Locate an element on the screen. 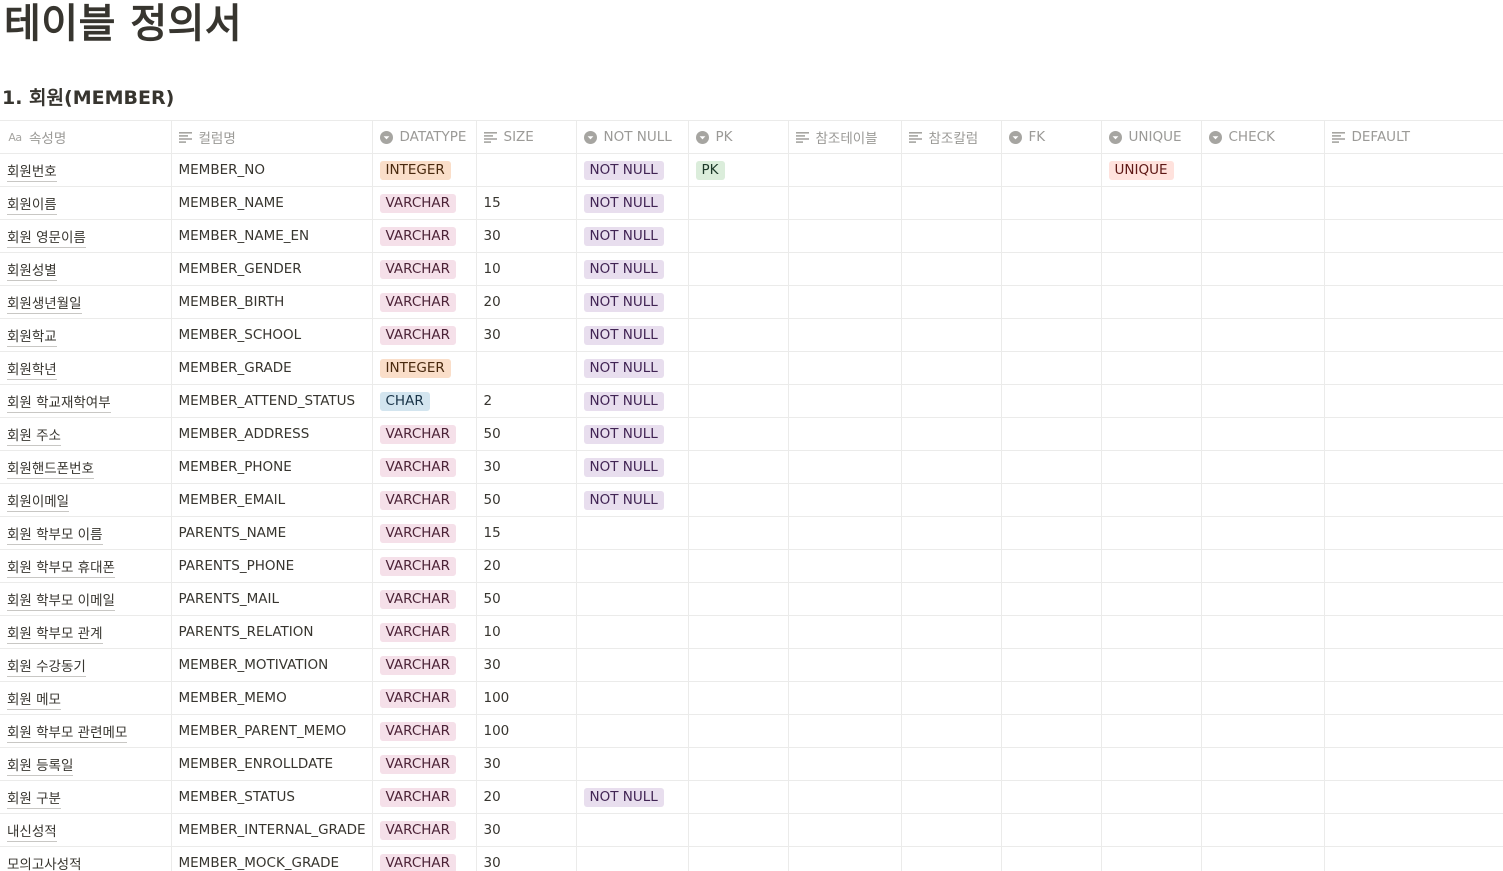 The width and height of the screenshot is (1503, 871). table-row: 회원 등록일 MEMBER_ENROLLDATE VARCHAR 30 is located at coordinates (751, 764).